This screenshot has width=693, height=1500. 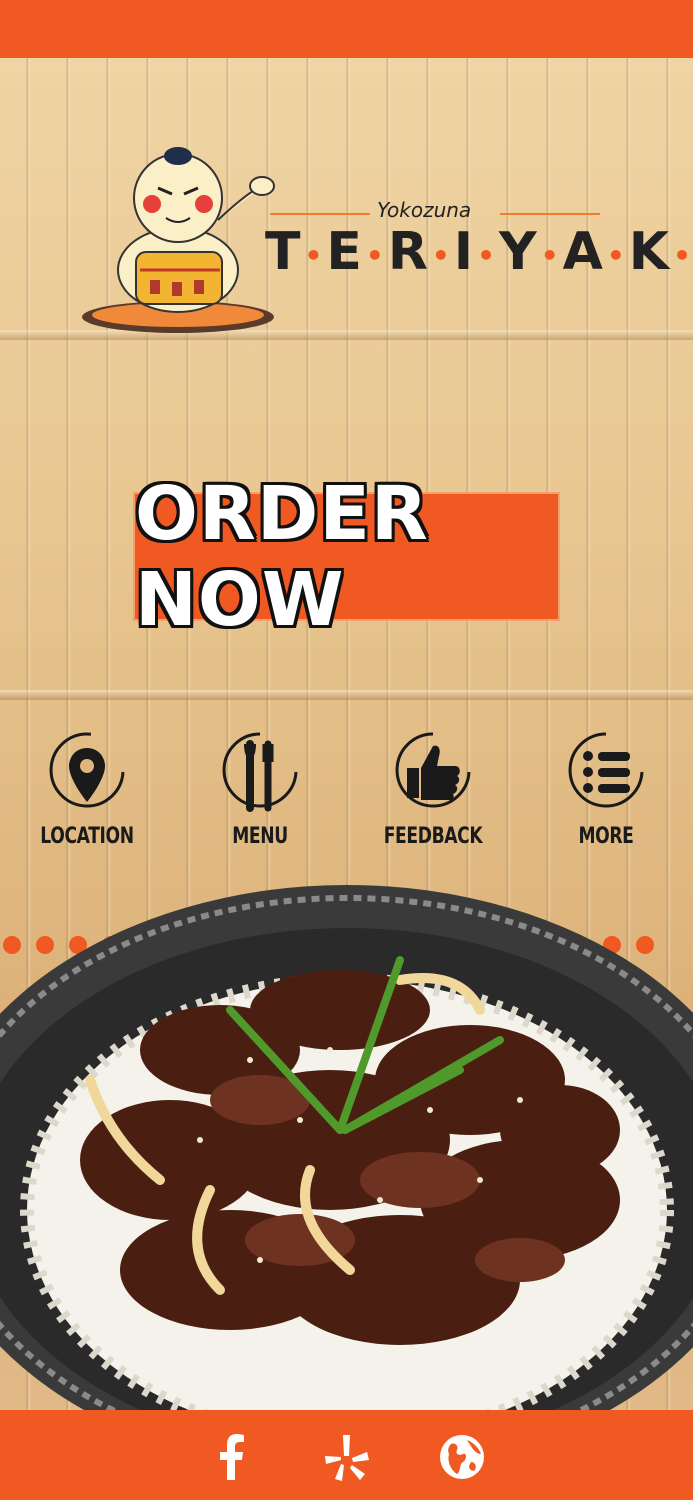 I want to click on brand-letter: R, so click(x=408, y=252).